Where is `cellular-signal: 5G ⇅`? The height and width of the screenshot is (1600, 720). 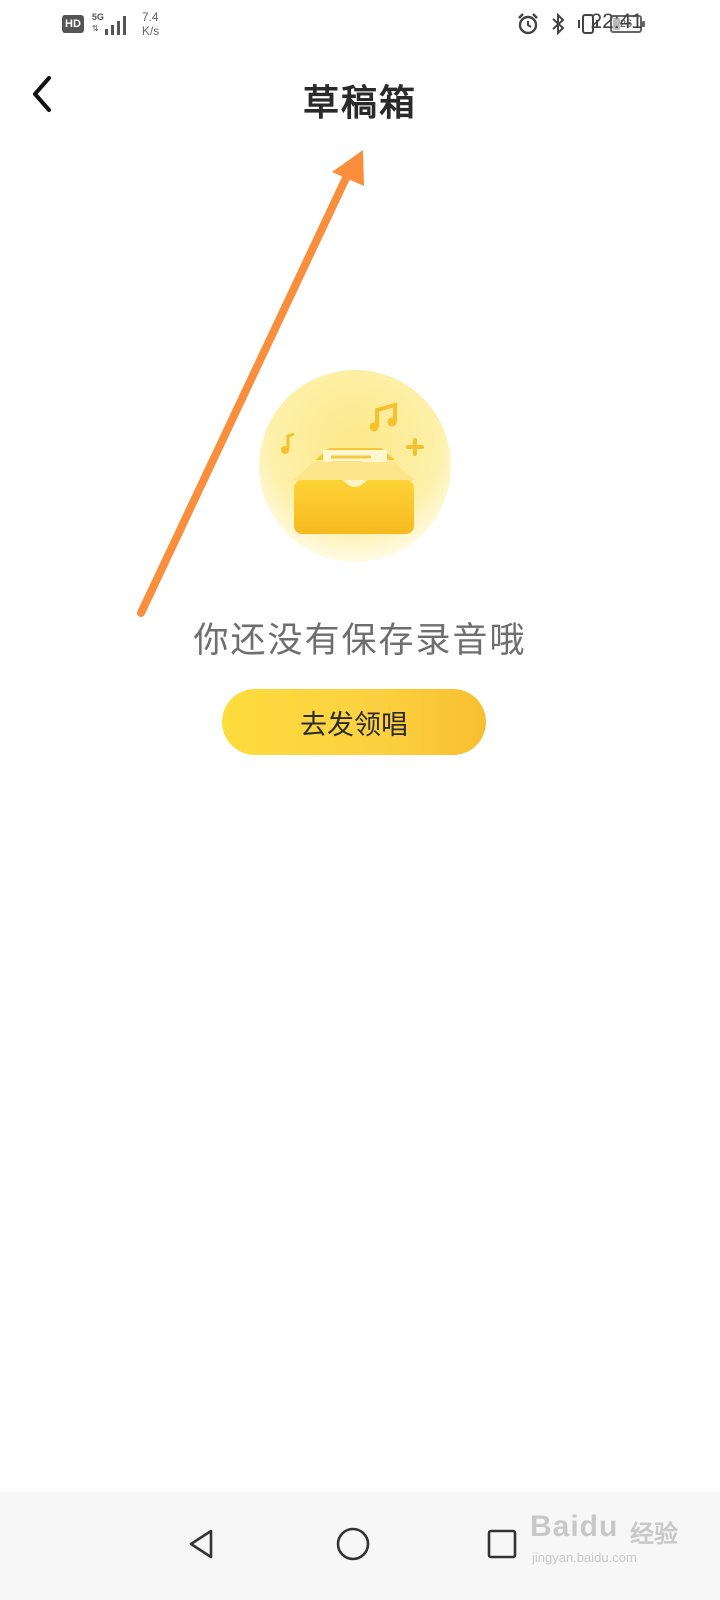
cellular-signal: 5G ⇅ is located at coordinates (111, 24).